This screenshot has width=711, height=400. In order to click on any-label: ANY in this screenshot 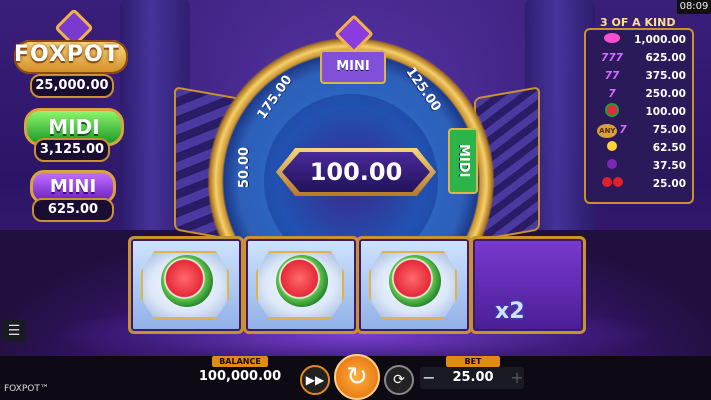, I will do `click(607, 131)`.